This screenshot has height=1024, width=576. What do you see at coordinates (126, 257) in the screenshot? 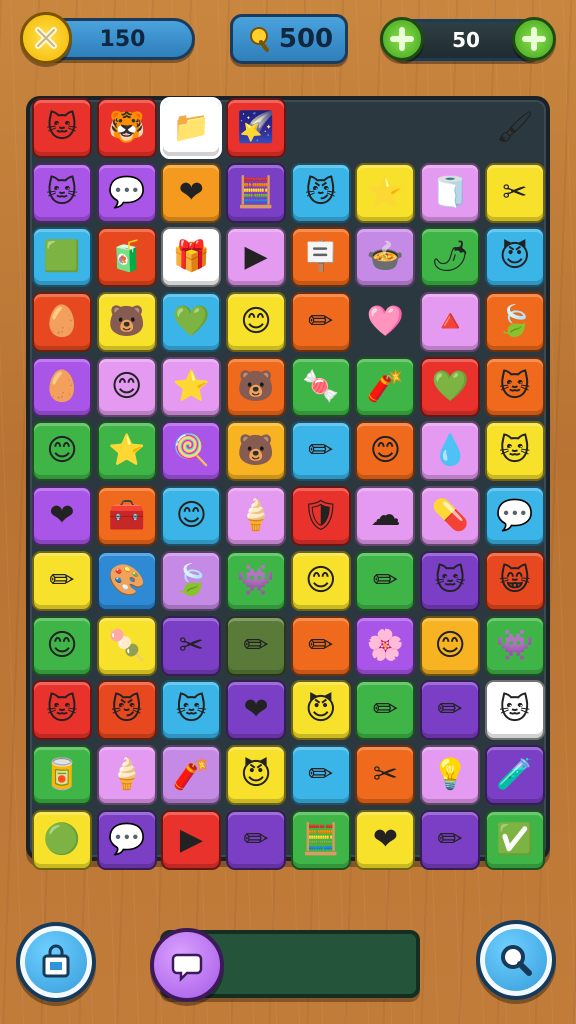
I see `game-tile: 🧃` at bounding box center [126, 257].